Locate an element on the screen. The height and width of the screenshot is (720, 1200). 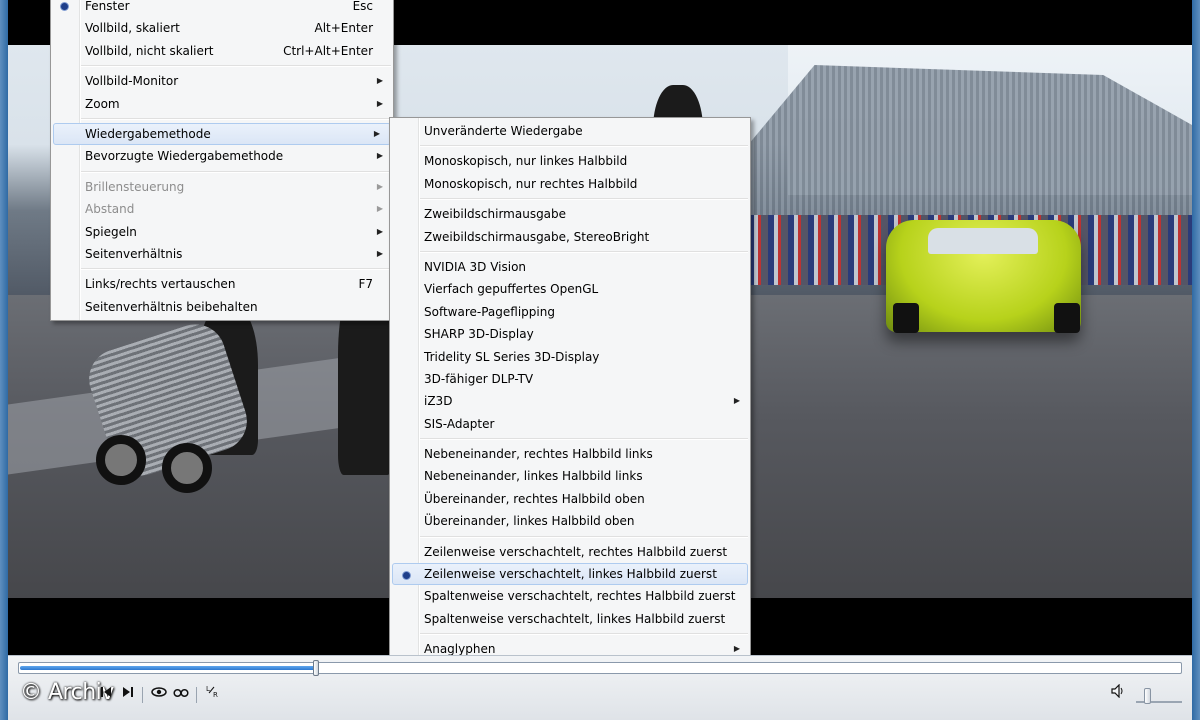
menu-item-vierfach-gepuffertes-opengl: Vierfach gepuffertes OpenGL is located at coordinates (570, 289).